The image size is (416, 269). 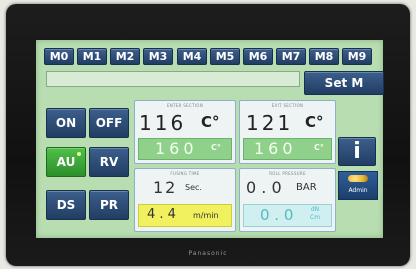 I want to click on exit-section-panel: EXIT SECTION 121 C° 160 C°, so click(x=287, y=132).